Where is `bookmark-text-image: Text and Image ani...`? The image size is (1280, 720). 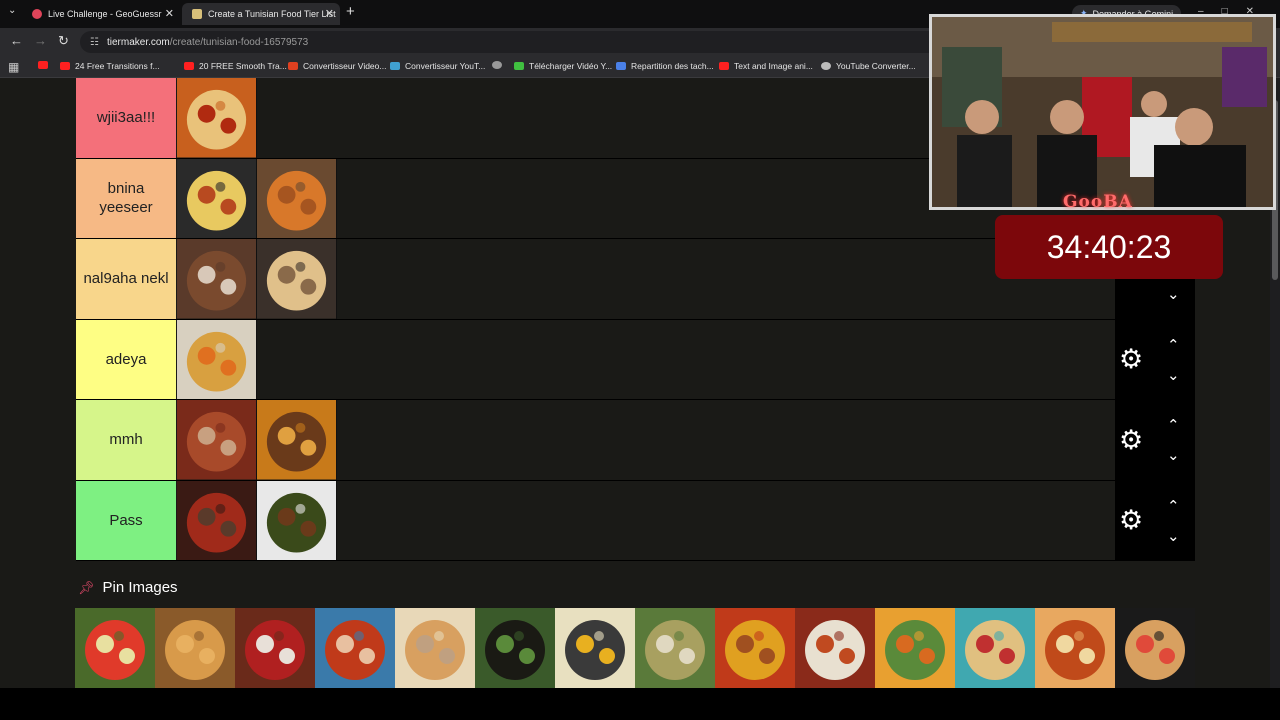 bookmark-text-image: Text and Image ani... is located at coordinates (766, 66).